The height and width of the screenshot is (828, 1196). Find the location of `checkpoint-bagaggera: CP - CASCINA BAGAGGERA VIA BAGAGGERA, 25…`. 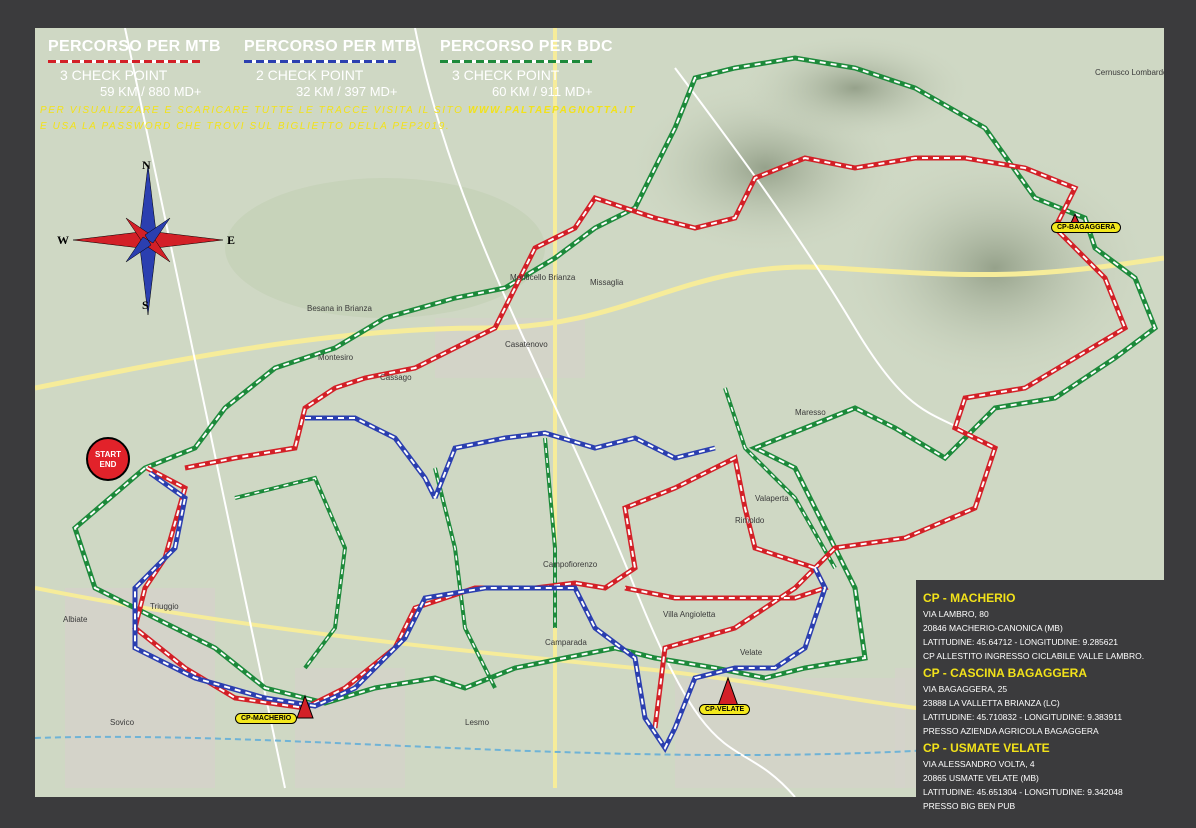

checkpoint-bagaggera: CP - CASCINA BAGAGGERA VIA BAGAGGERA, 25… is located at coordinates (1039, 702).